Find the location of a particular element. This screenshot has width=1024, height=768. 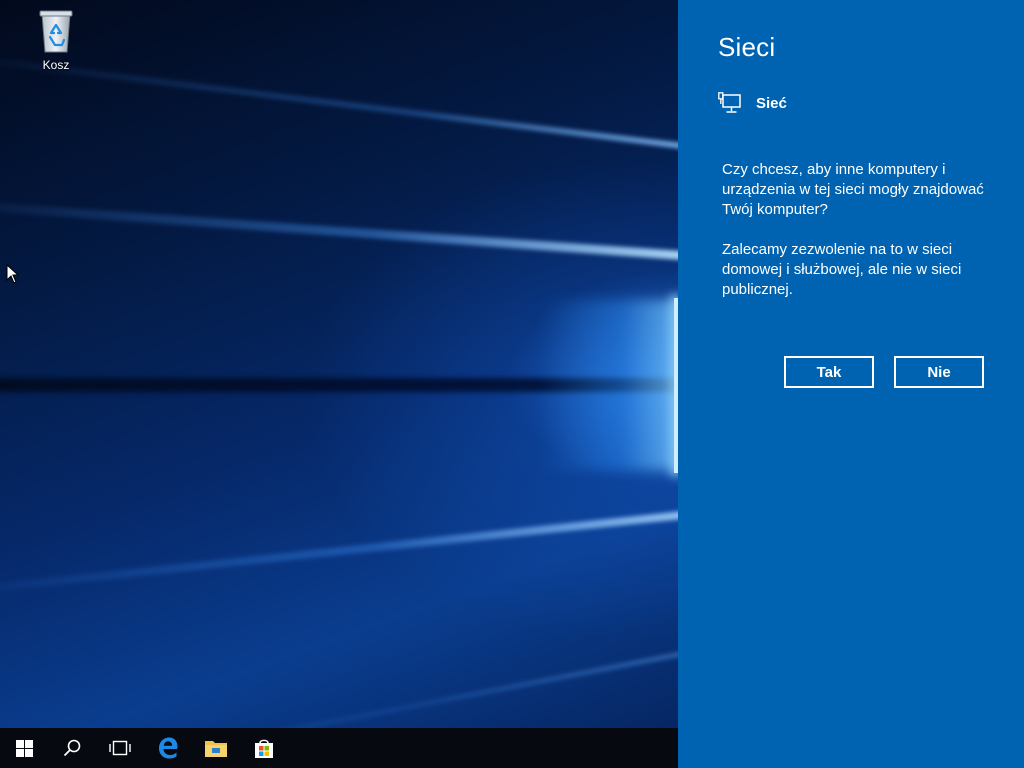

yes-button: Tak is located at coordinates (829, 372).